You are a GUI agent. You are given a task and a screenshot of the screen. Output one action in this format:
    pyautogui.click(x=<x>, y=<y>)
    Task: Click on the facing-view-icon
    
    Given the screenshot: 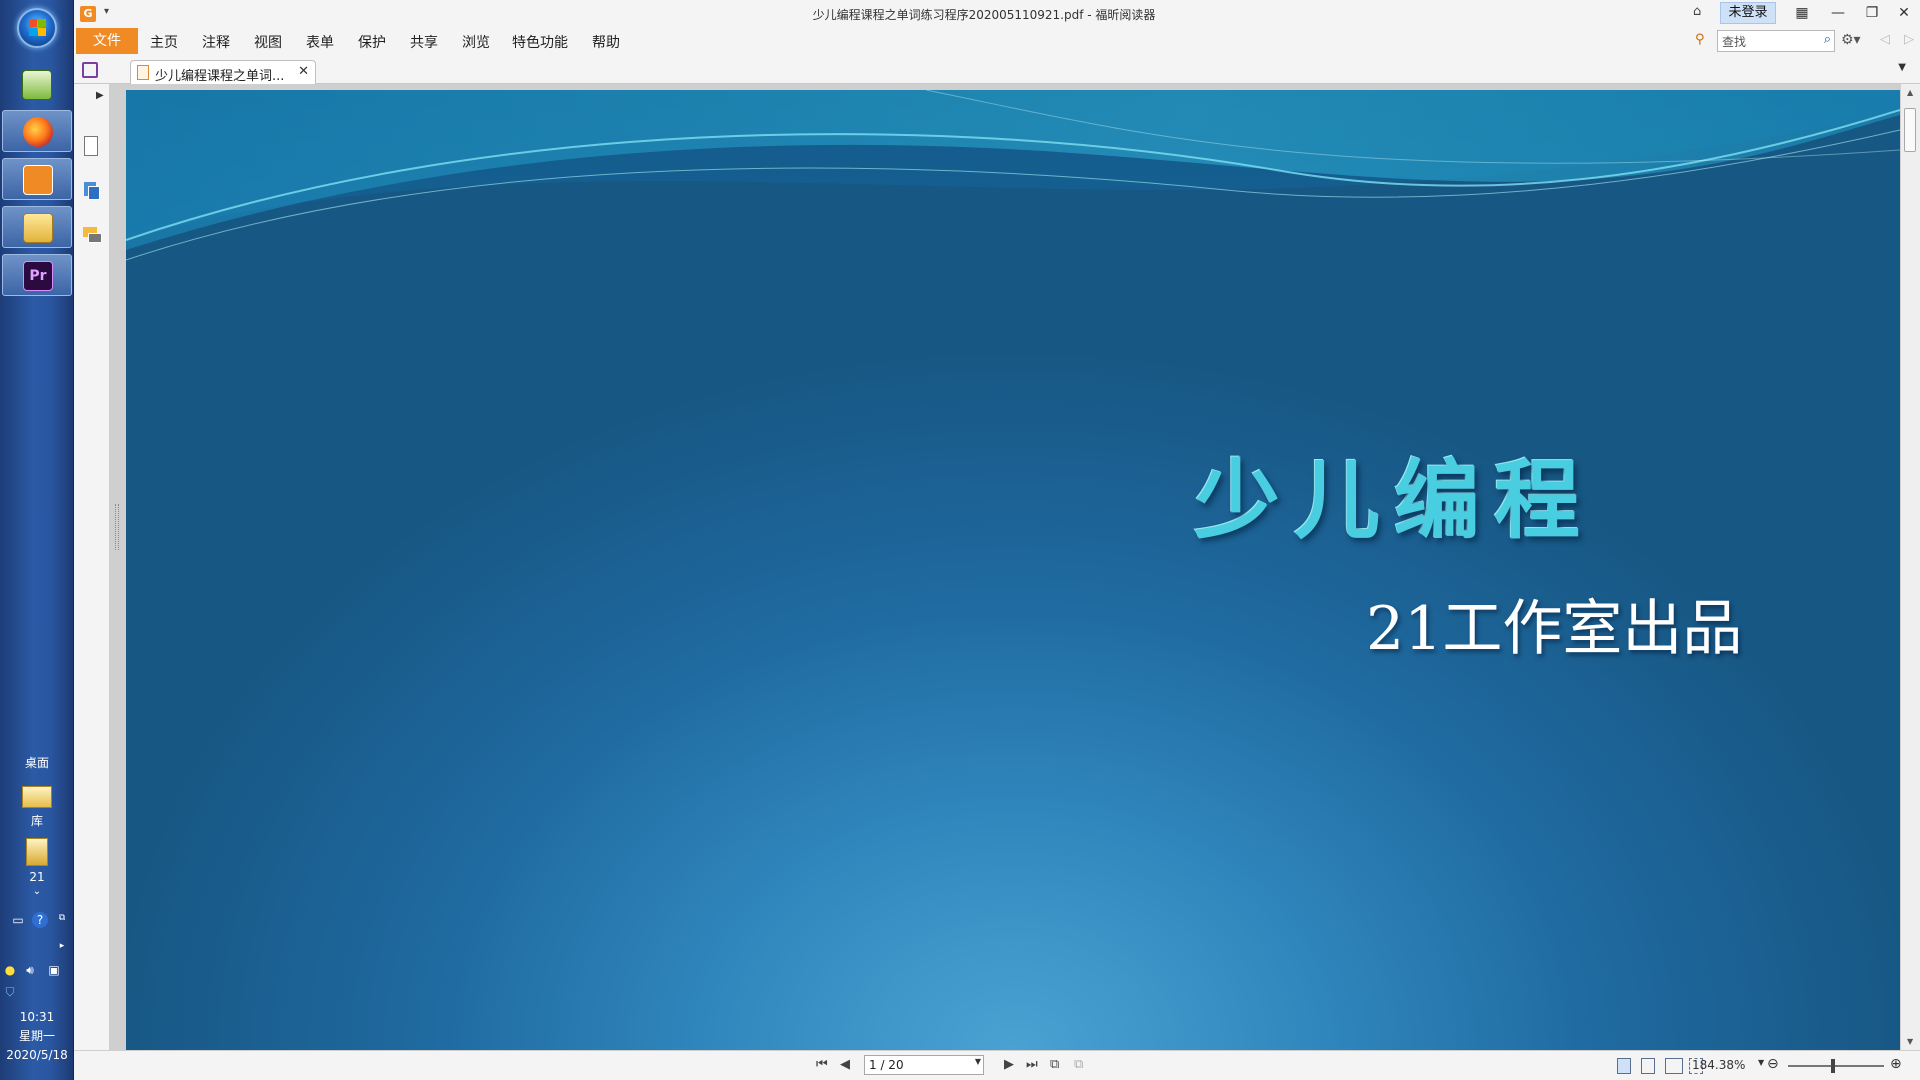 What is the action you would take?
    pyautogui.click(x=1674, y=1066)
    